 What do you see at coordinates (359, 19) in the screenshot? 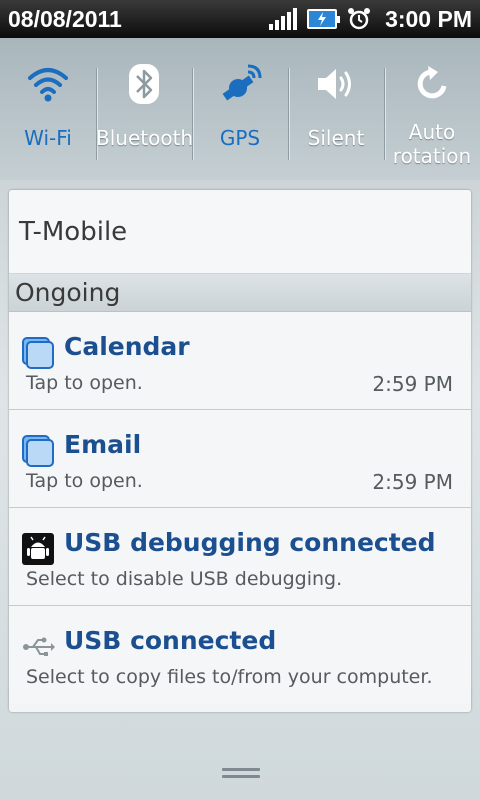
I see `alarm-icon` at bounding box center [359, 19].